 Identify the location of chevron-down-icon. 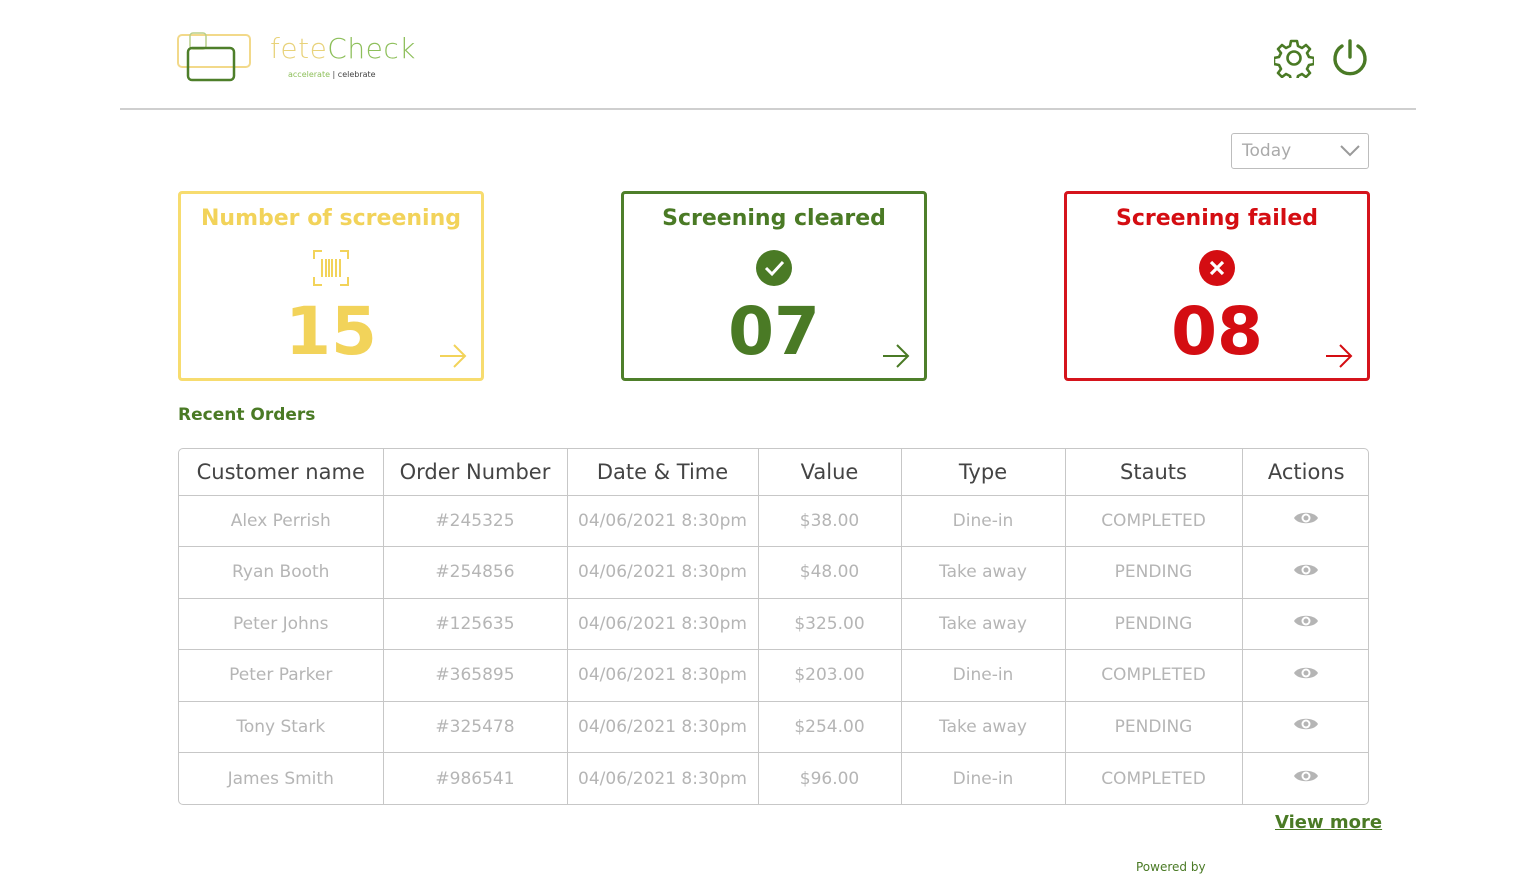
(1350, 151).